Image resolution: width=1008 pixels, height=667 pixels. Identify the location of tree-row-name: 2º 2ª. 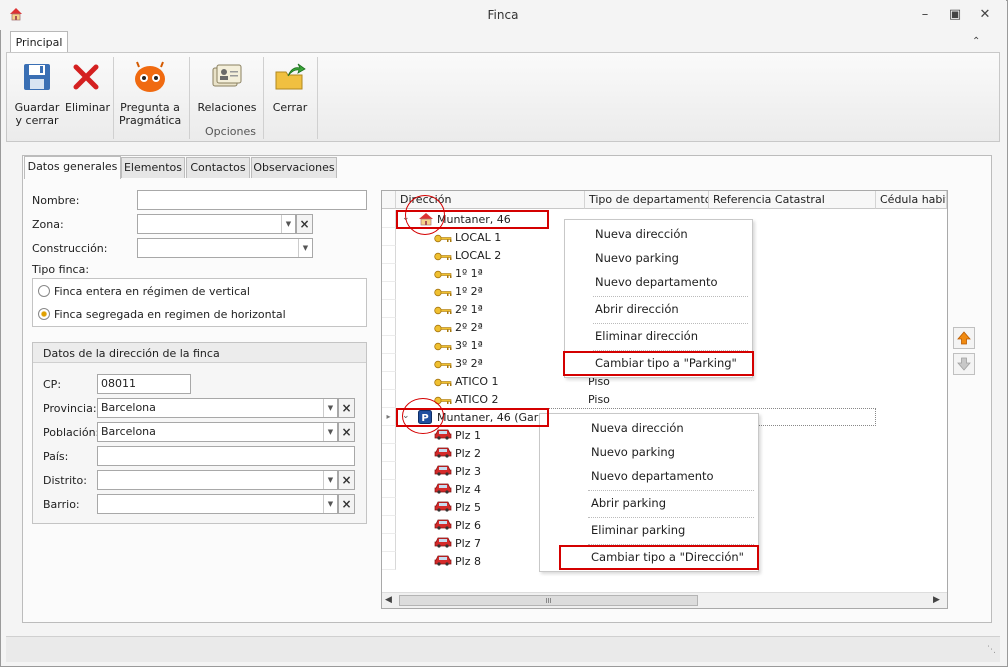
(469, 327).